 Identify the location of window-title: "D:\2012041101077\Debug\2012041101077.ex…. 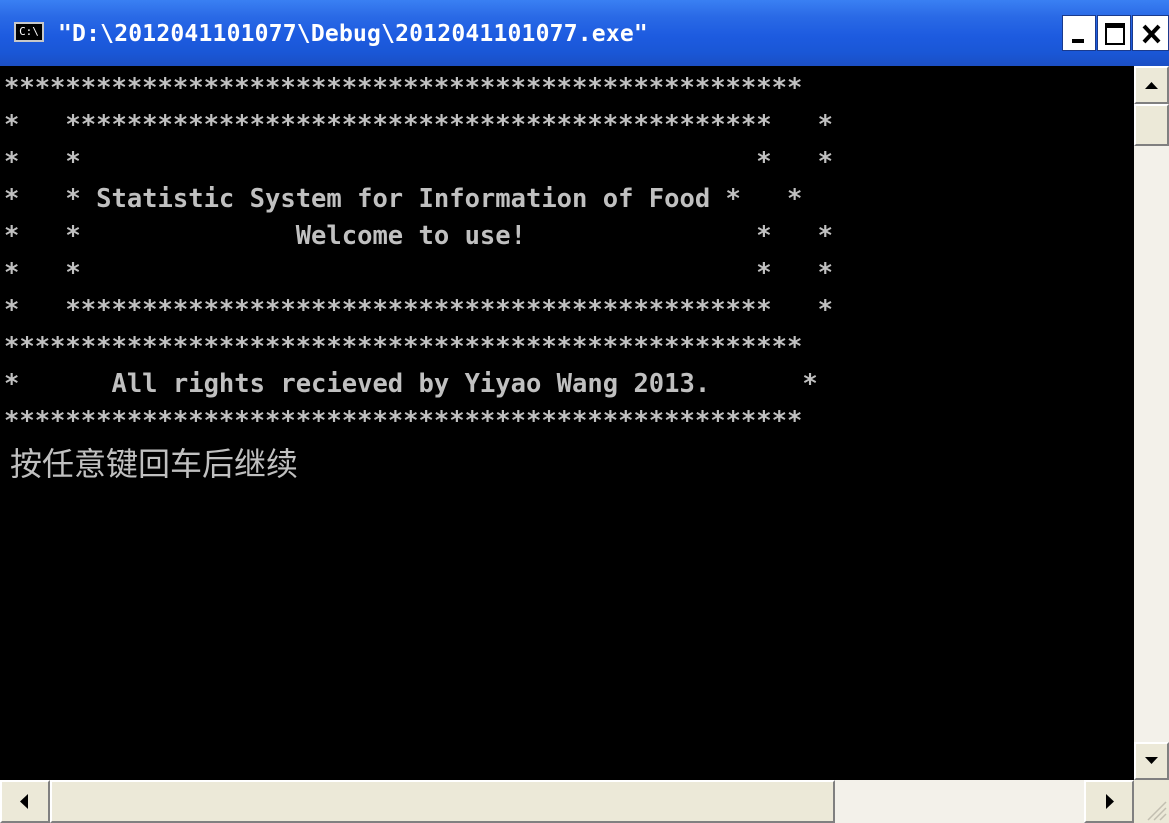
(353, 34).